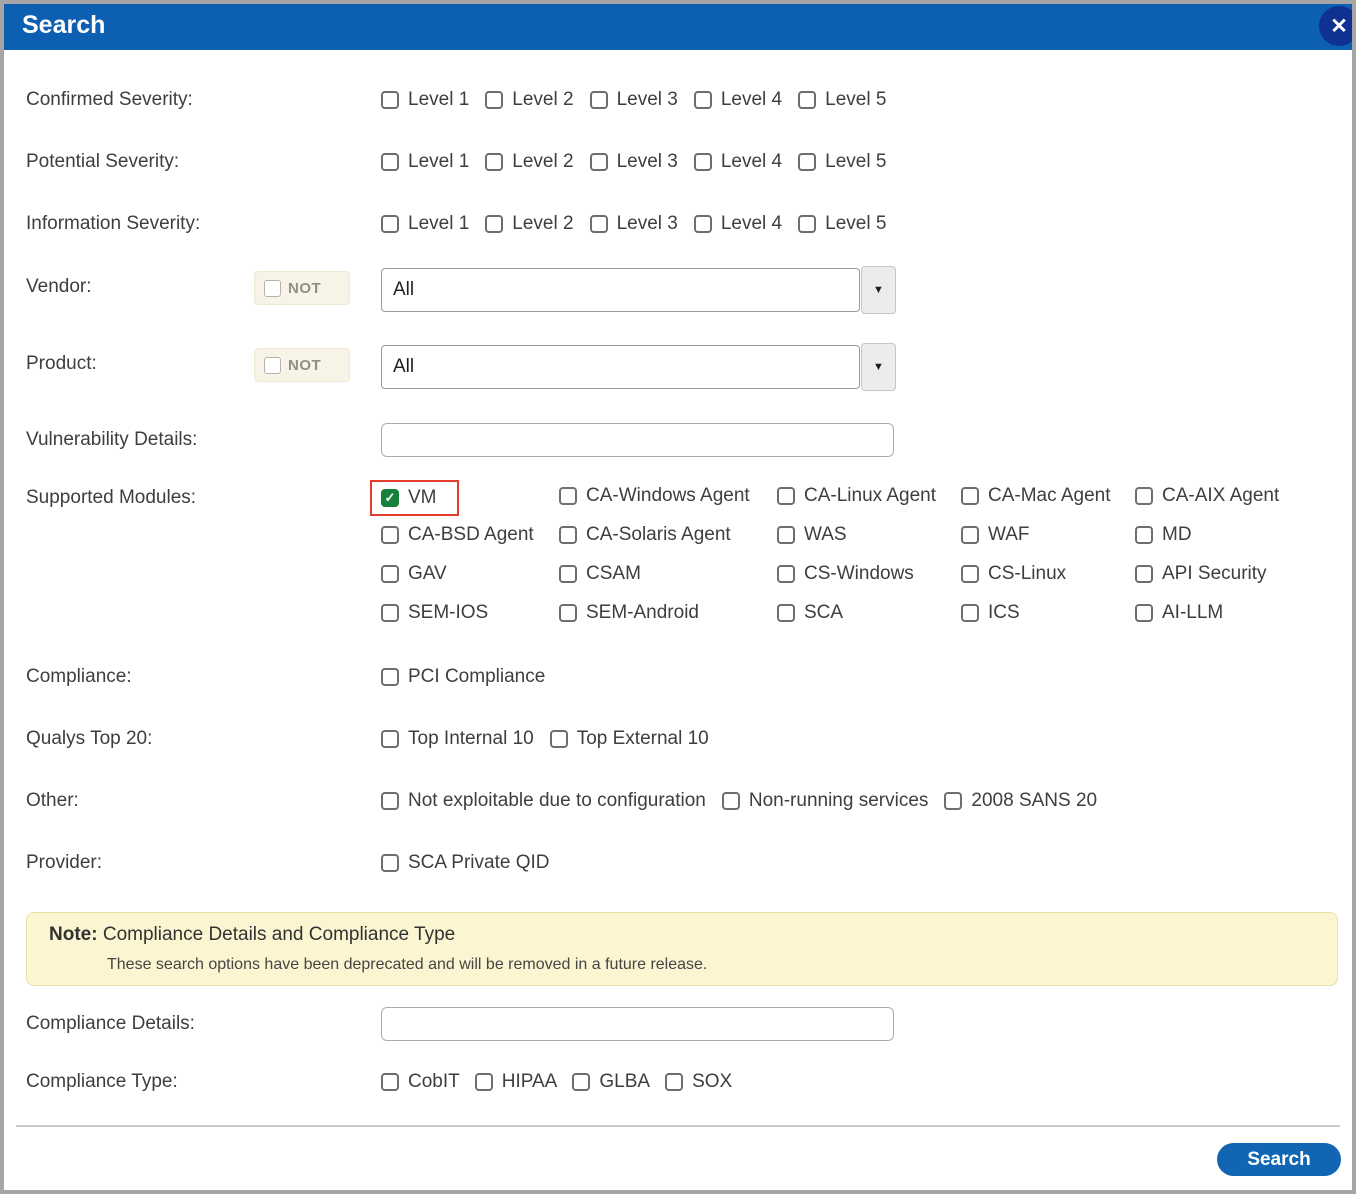 The image size is (1356, 1194). What do you see at coordinates (1013, 574) in the screenshot?
I see `module-cs-linux-checkbox: CS-Linux` at bounding box center [1013, 574].